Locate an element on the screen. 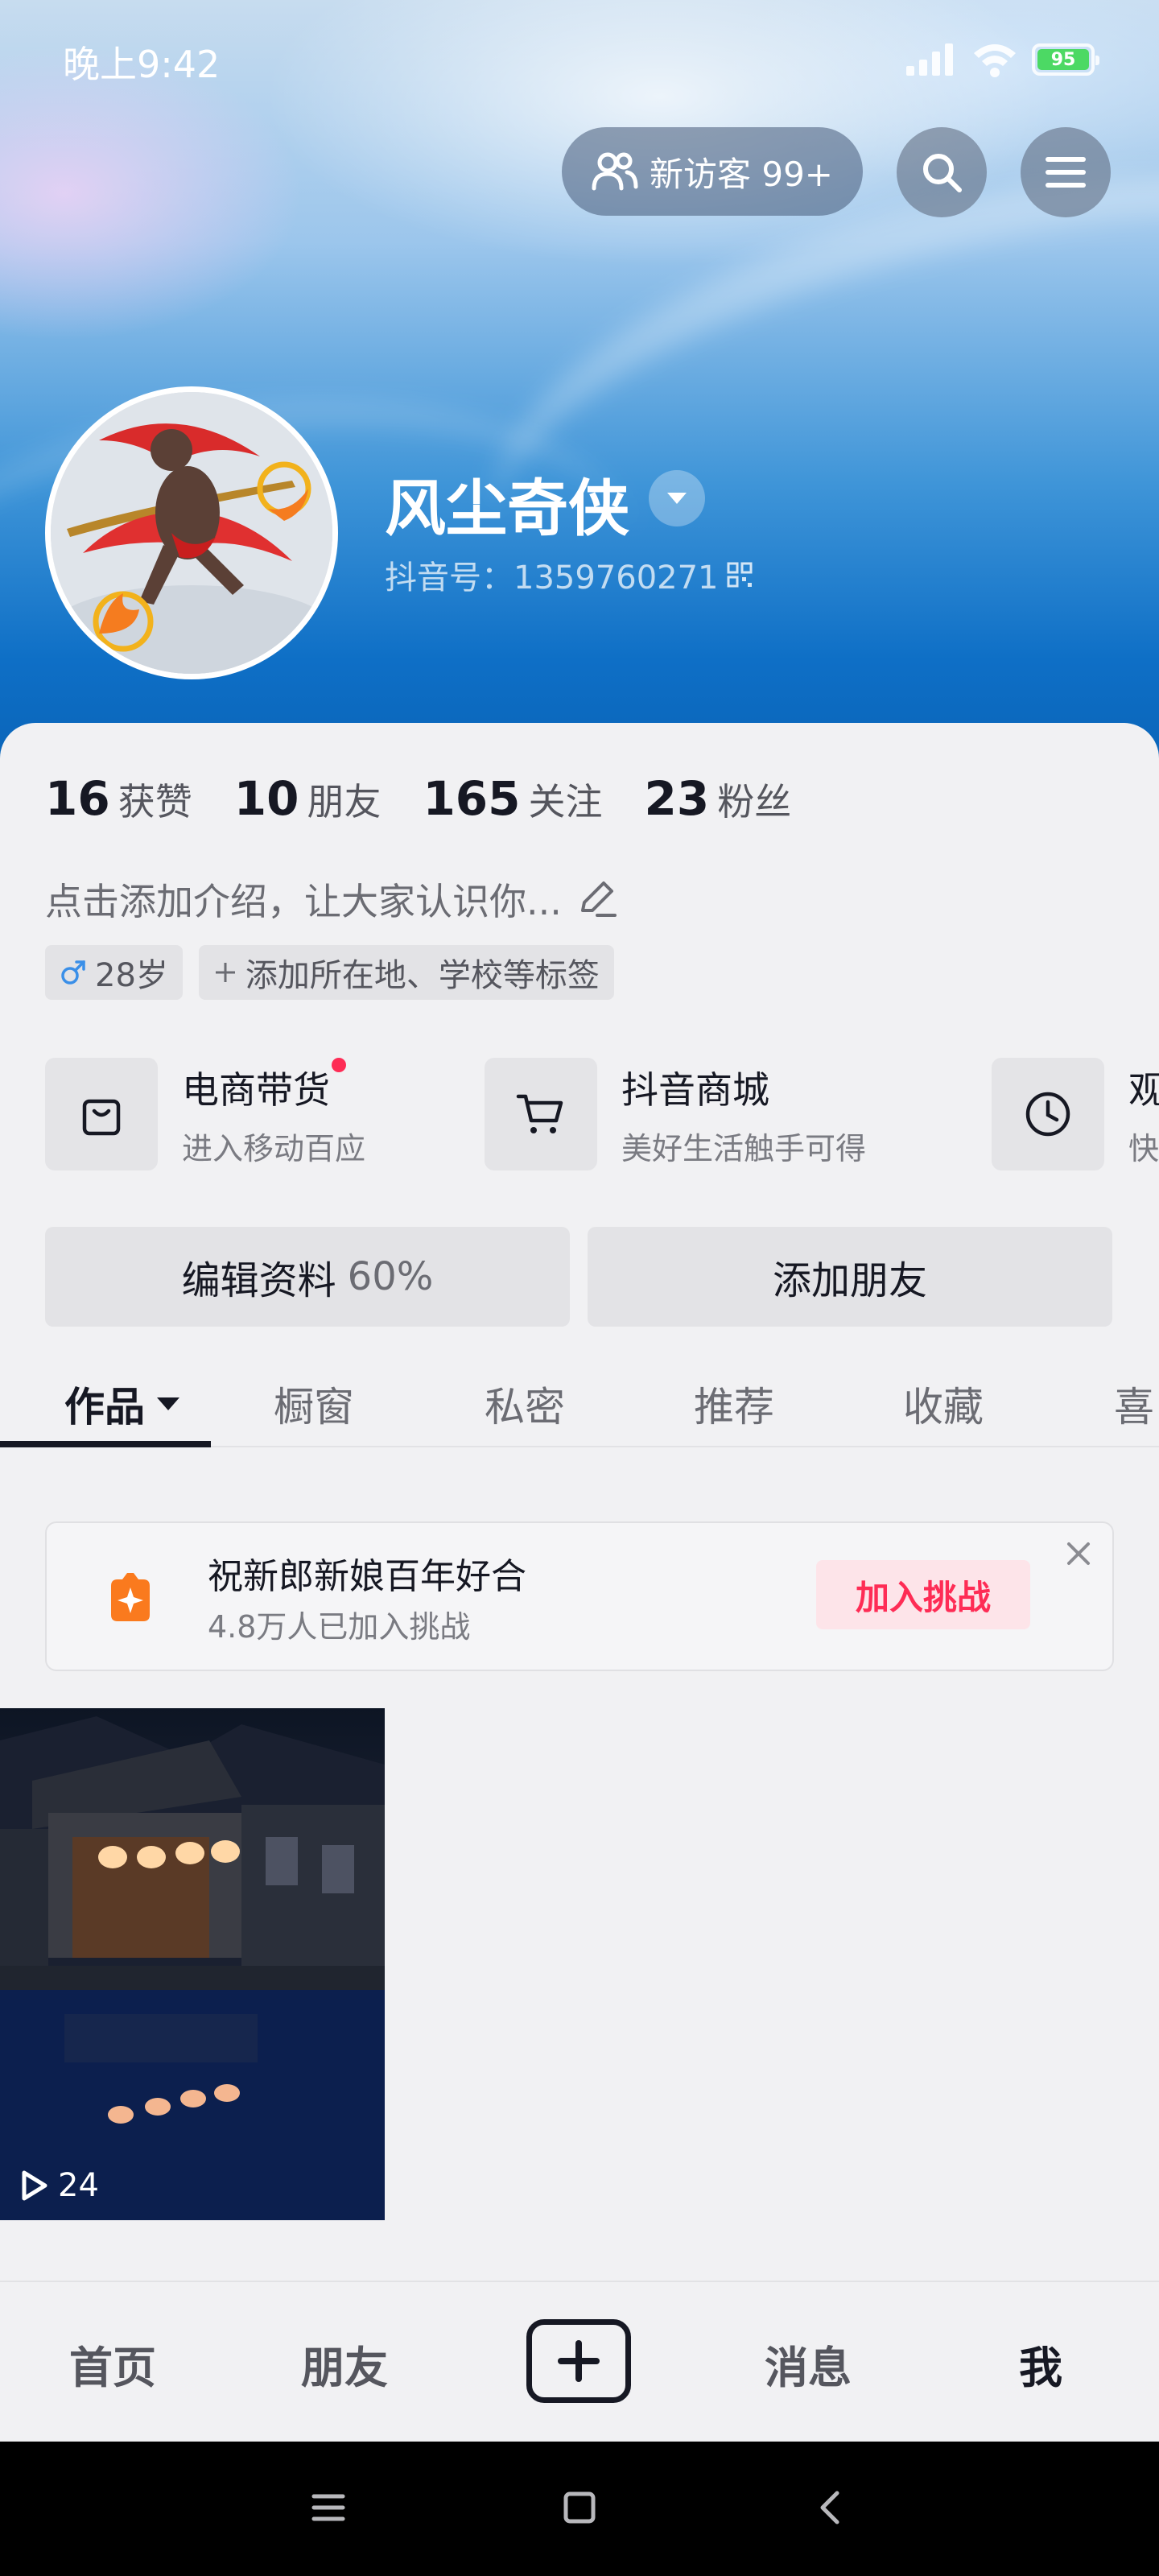 Image resolution: width=1159 pixels, height=2576 pixels. male-icon is located at coordinates (73, 972).